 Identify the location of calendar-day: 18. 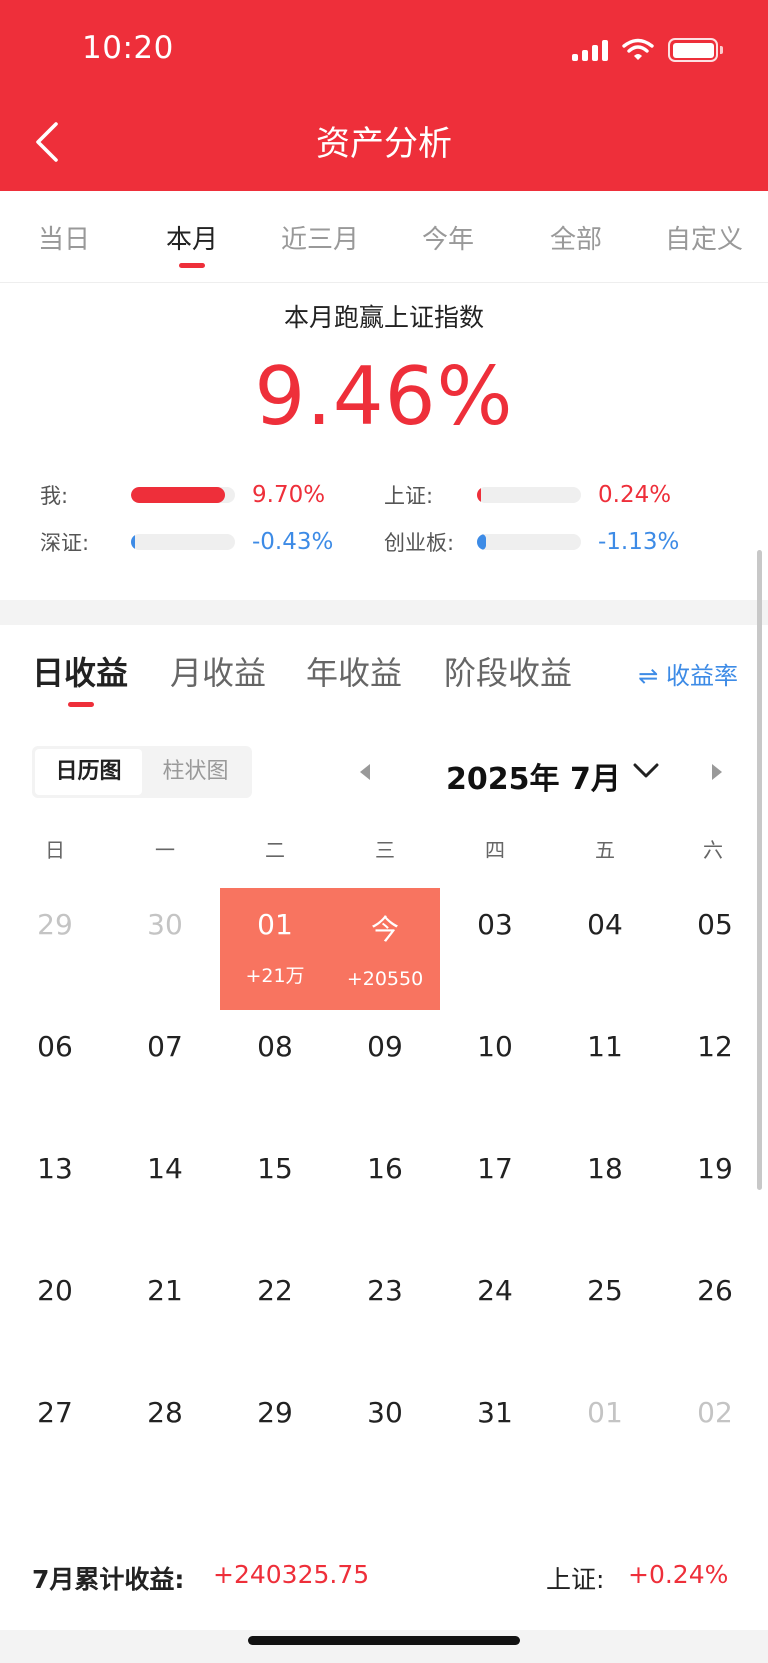
(605, 1193).